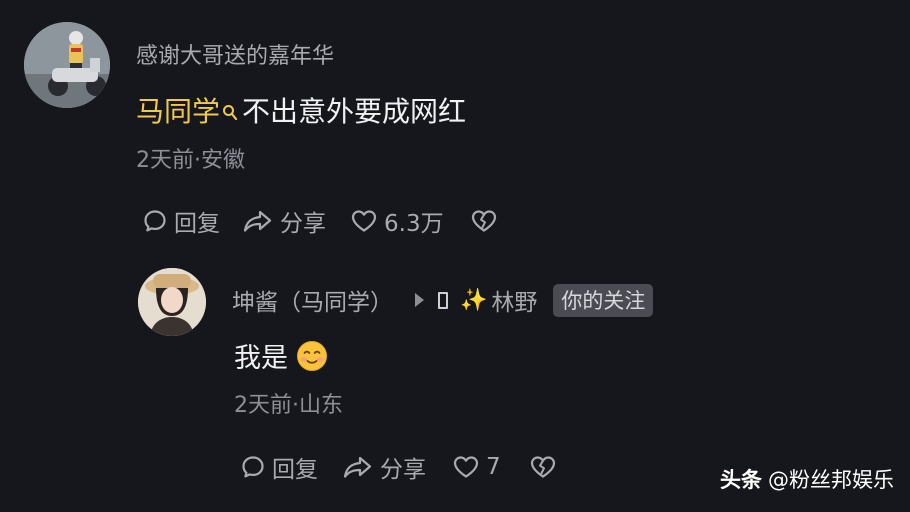 The height and width of the screenshot is (512, 910). I want to click on reply-like-count: 7, so click(493, 467).